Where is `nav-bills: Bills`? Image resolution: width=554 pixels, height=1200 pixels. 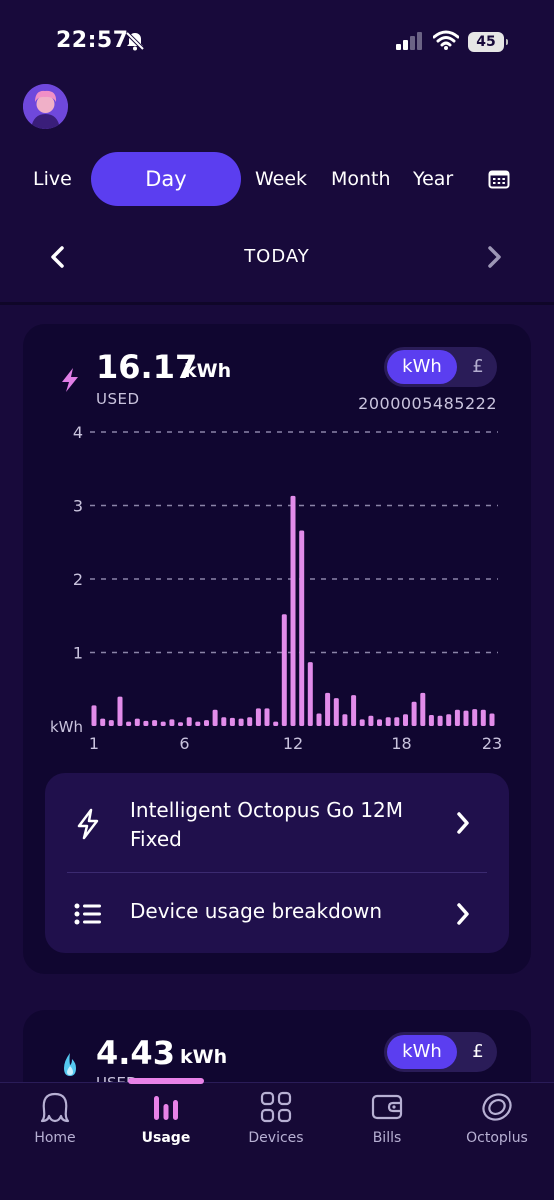 nav-bills: Bills is located at coordinates (387, 1118).